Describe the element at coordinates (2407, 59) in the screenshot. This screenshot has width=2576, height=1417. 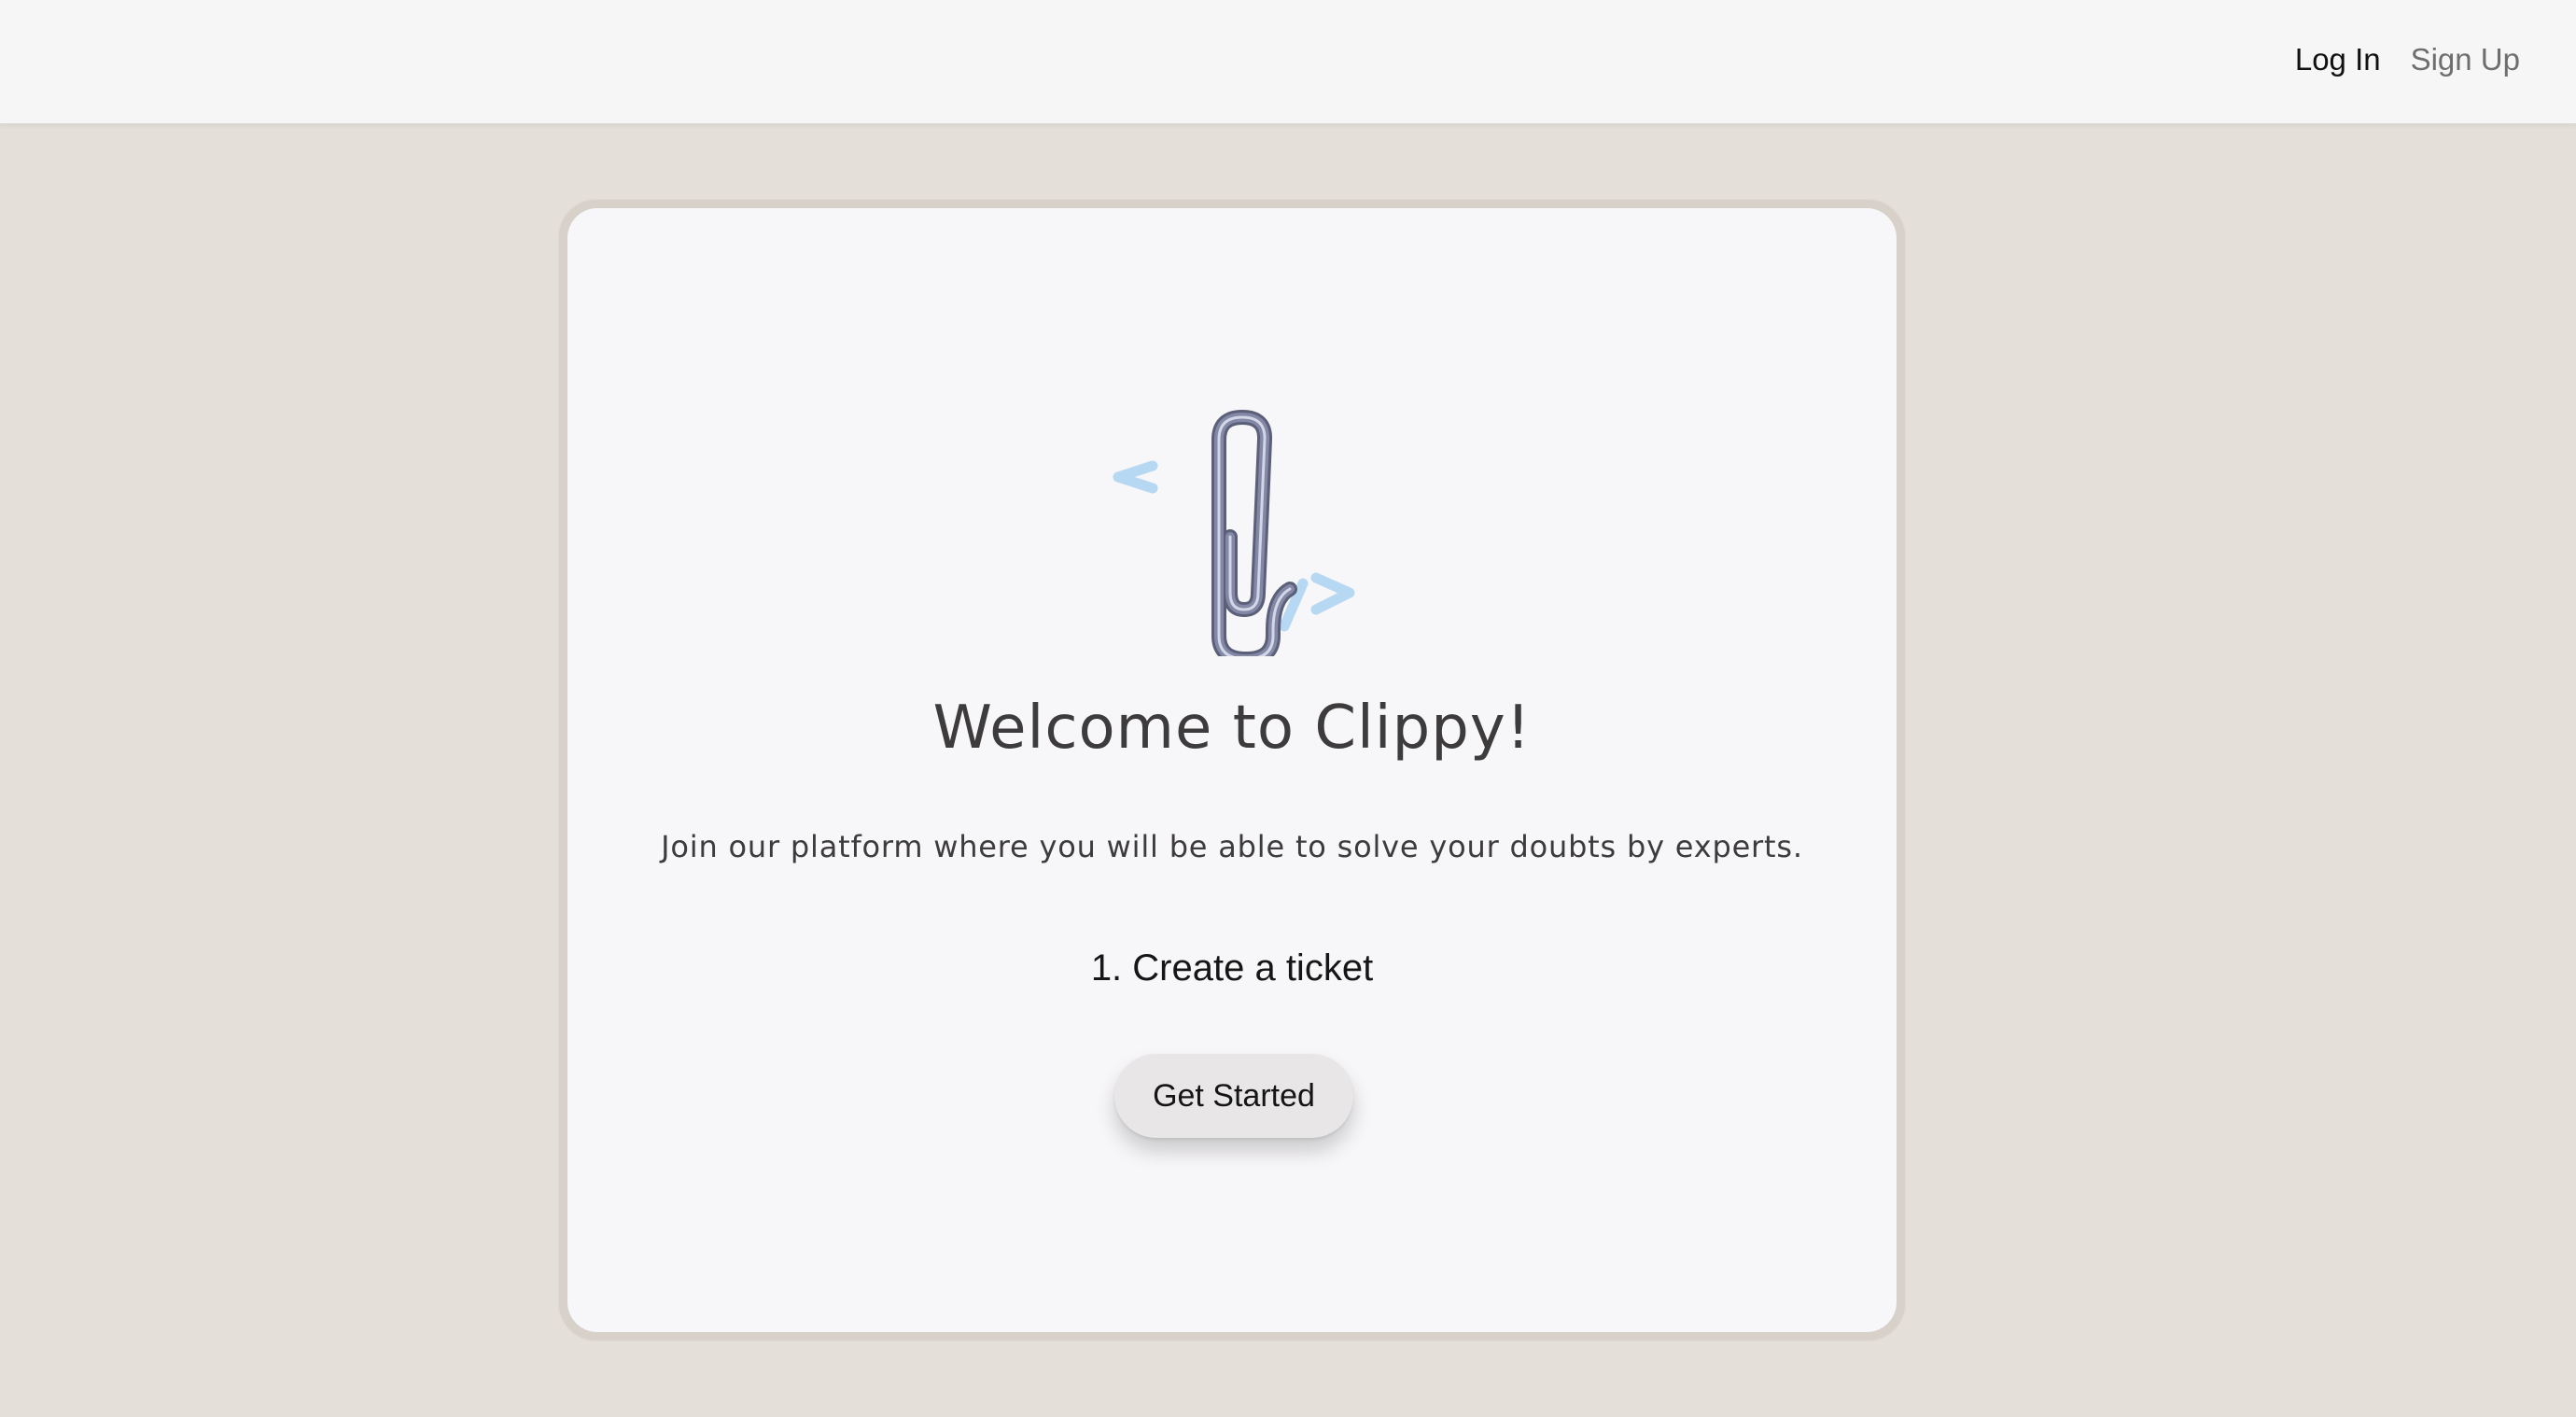
I see `nav-links: Log In Sign Up` at that location.